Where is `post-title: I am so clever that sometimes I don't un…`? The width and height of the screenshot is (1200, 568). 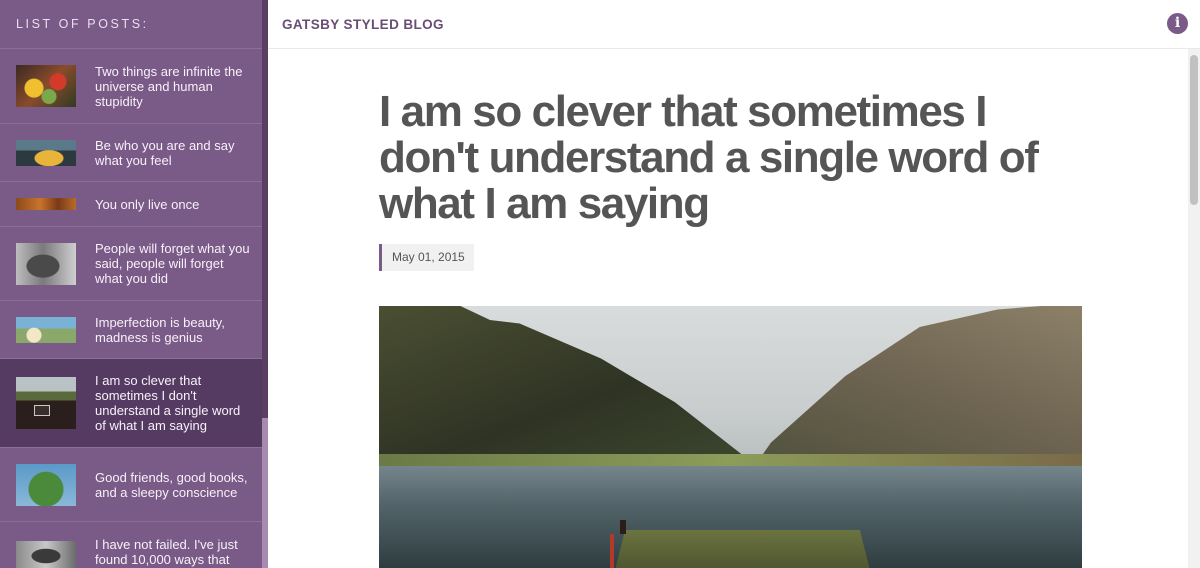 post-title: I am so clever that sometimes I don't un… is located at coordinates (168, 403).